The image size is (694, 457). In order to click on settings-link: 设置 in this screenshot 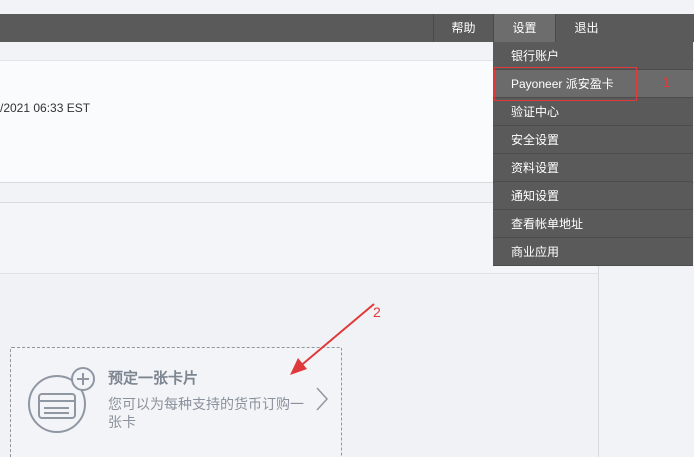, I will do `click(524, 28)`.